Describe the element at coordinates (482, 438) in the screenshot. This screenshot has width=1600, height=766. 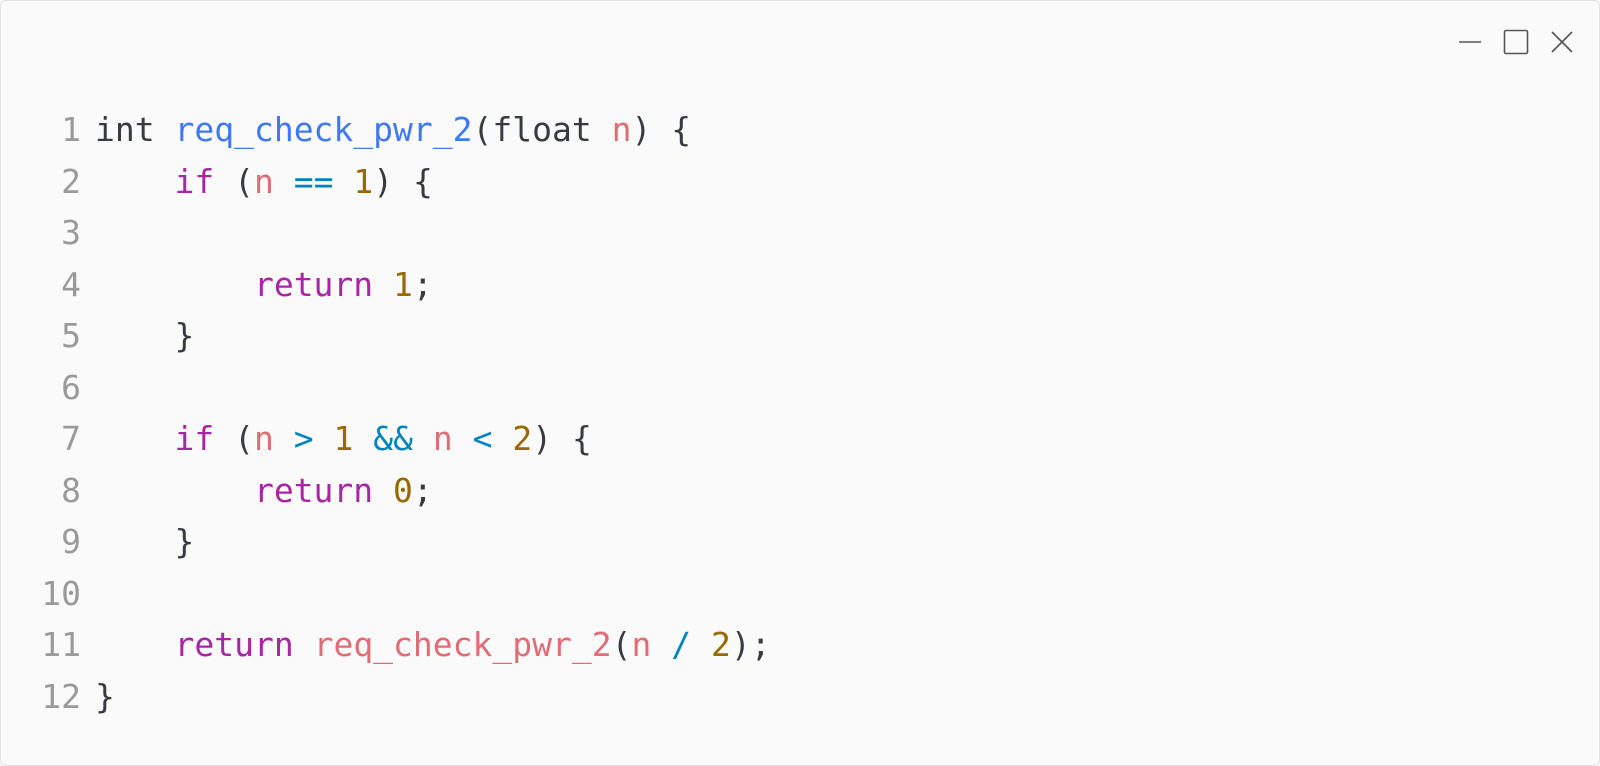
I see `code-token: <` at that location.